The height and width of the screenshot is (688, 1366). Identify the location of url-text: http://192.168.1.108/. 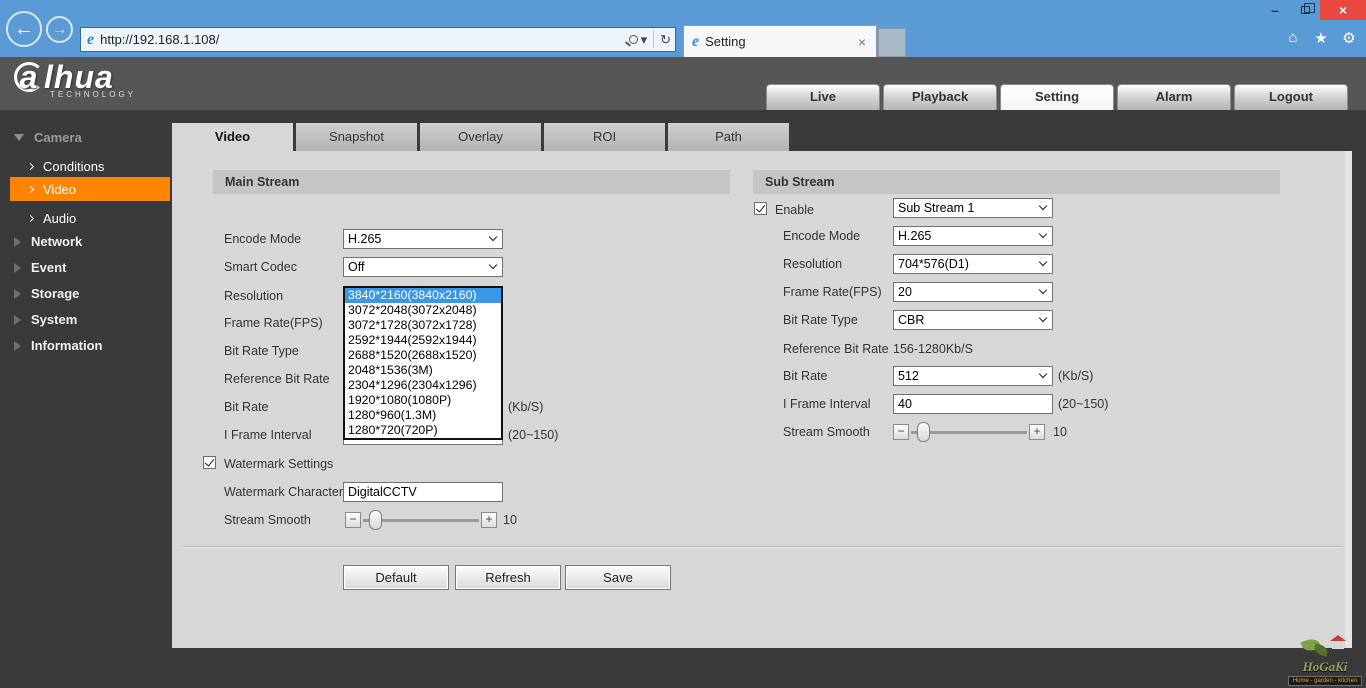
(364, 39).